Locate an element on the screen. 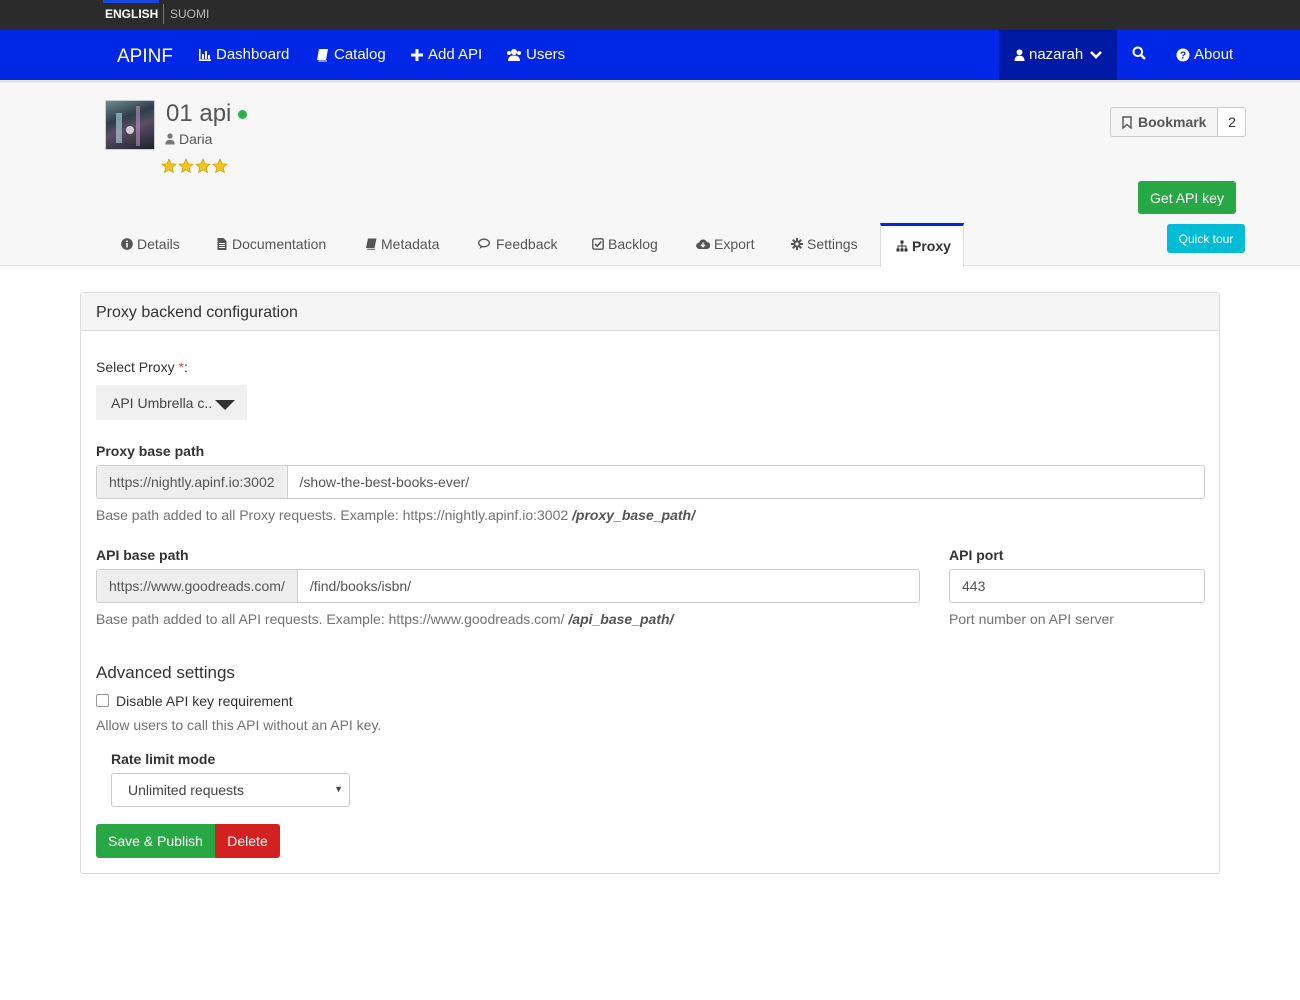 The height and width of the screenshot is (1000, 1300). get-api-key-button: Get API key is located at coordinates (1187, 197).